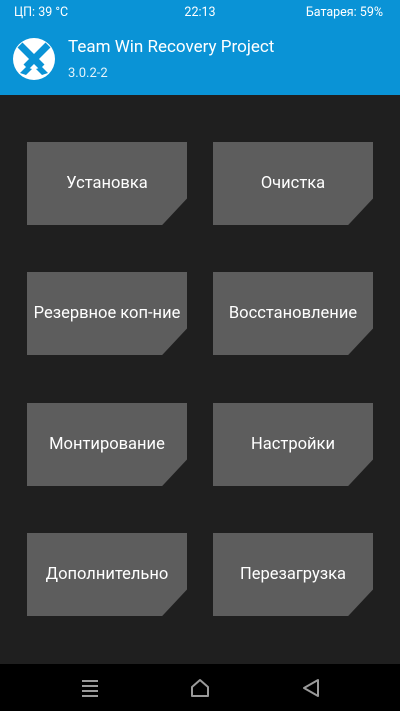 The width and height of the screenshot is (400, 711). I want to click on mount-button: Монтирование, so click(107, 444).